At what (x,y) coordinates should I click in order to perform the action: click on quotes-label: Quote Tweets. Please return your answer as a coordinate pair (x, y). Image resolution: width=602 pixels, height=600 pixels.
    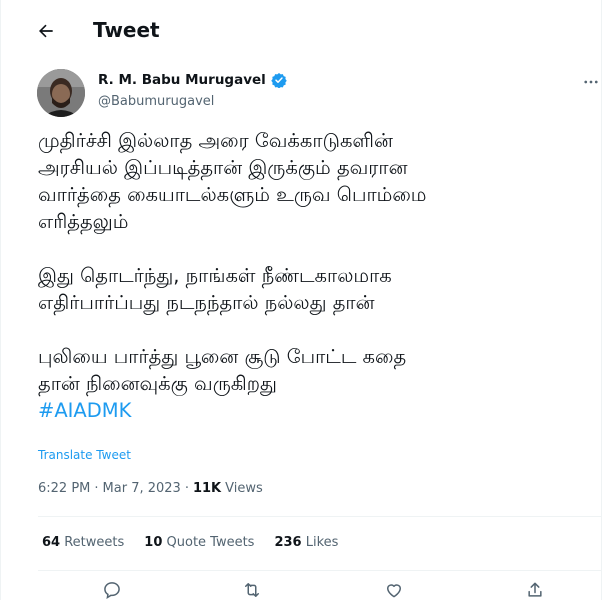
    Looking at the image, I should click on (210, 542).